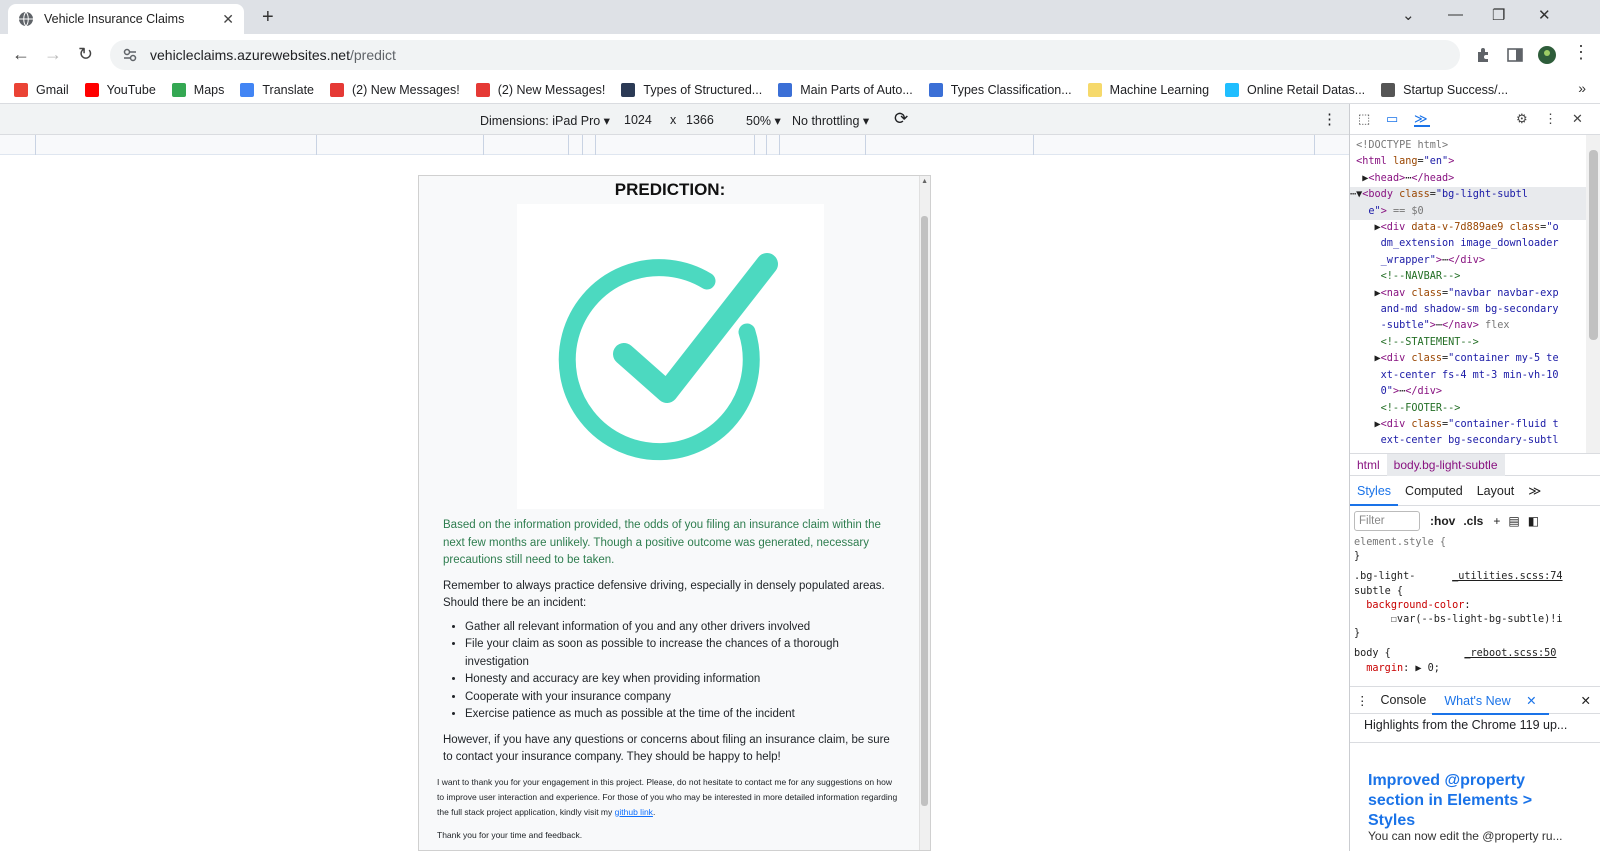  Describe the element at coordinates (1470, 592) in the screenshot. I see `rule-line: subtle {` at that location.